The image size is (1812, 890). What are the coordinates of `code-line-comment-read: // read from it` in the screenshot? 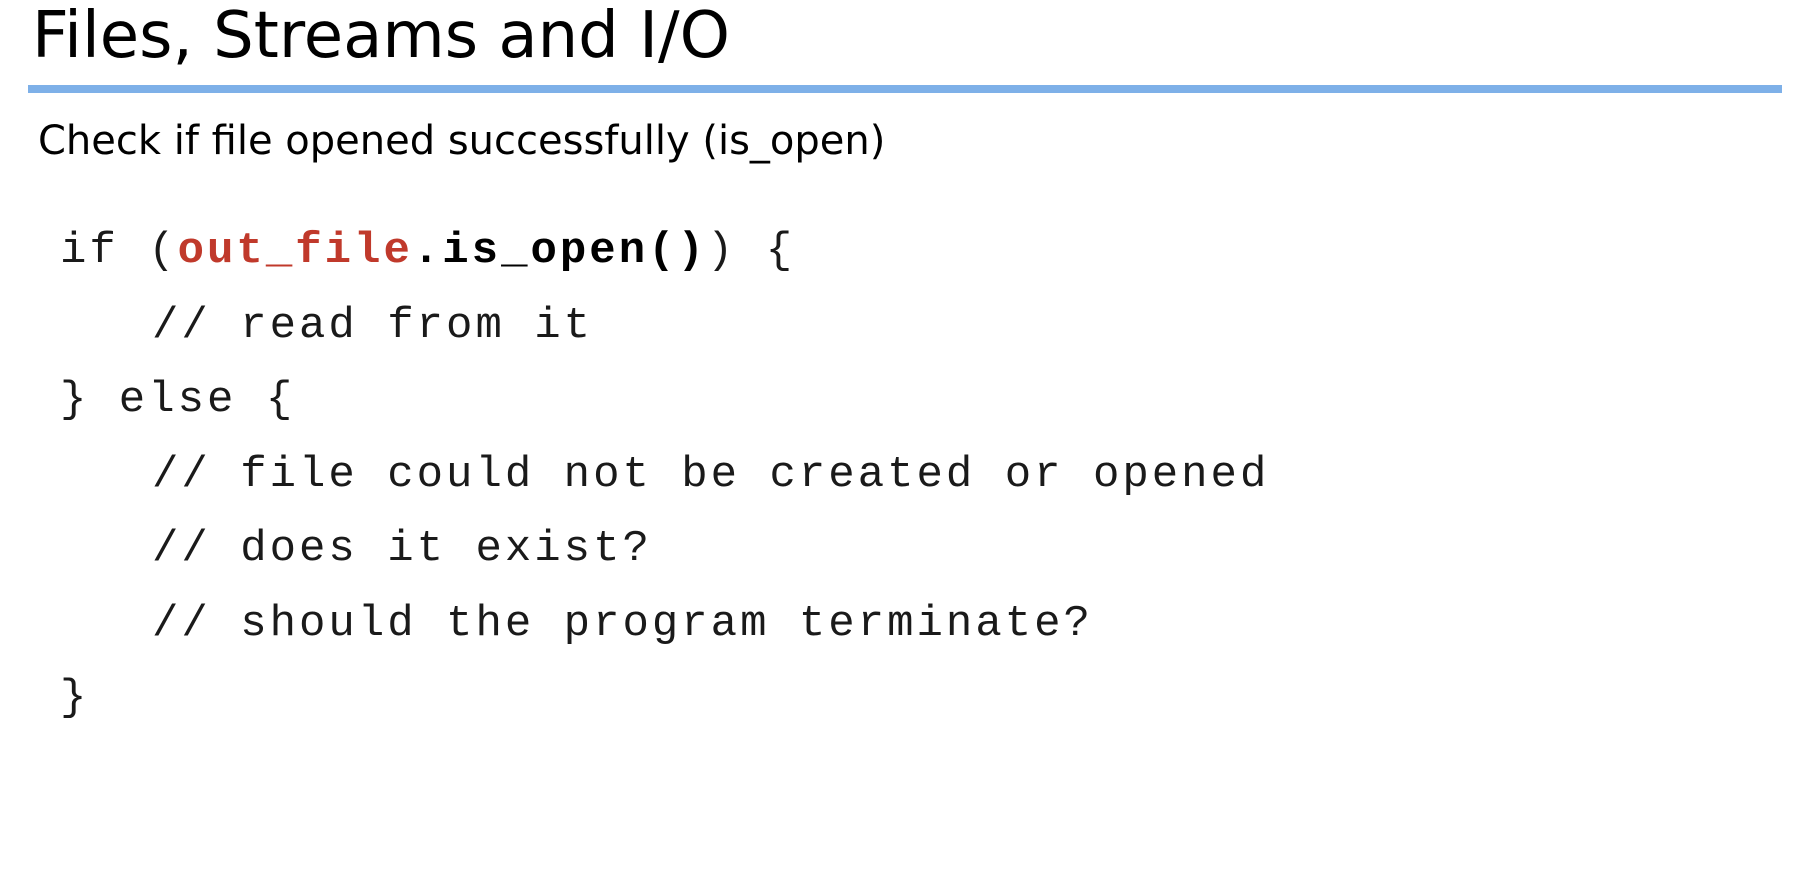 It's located at (664, 334).